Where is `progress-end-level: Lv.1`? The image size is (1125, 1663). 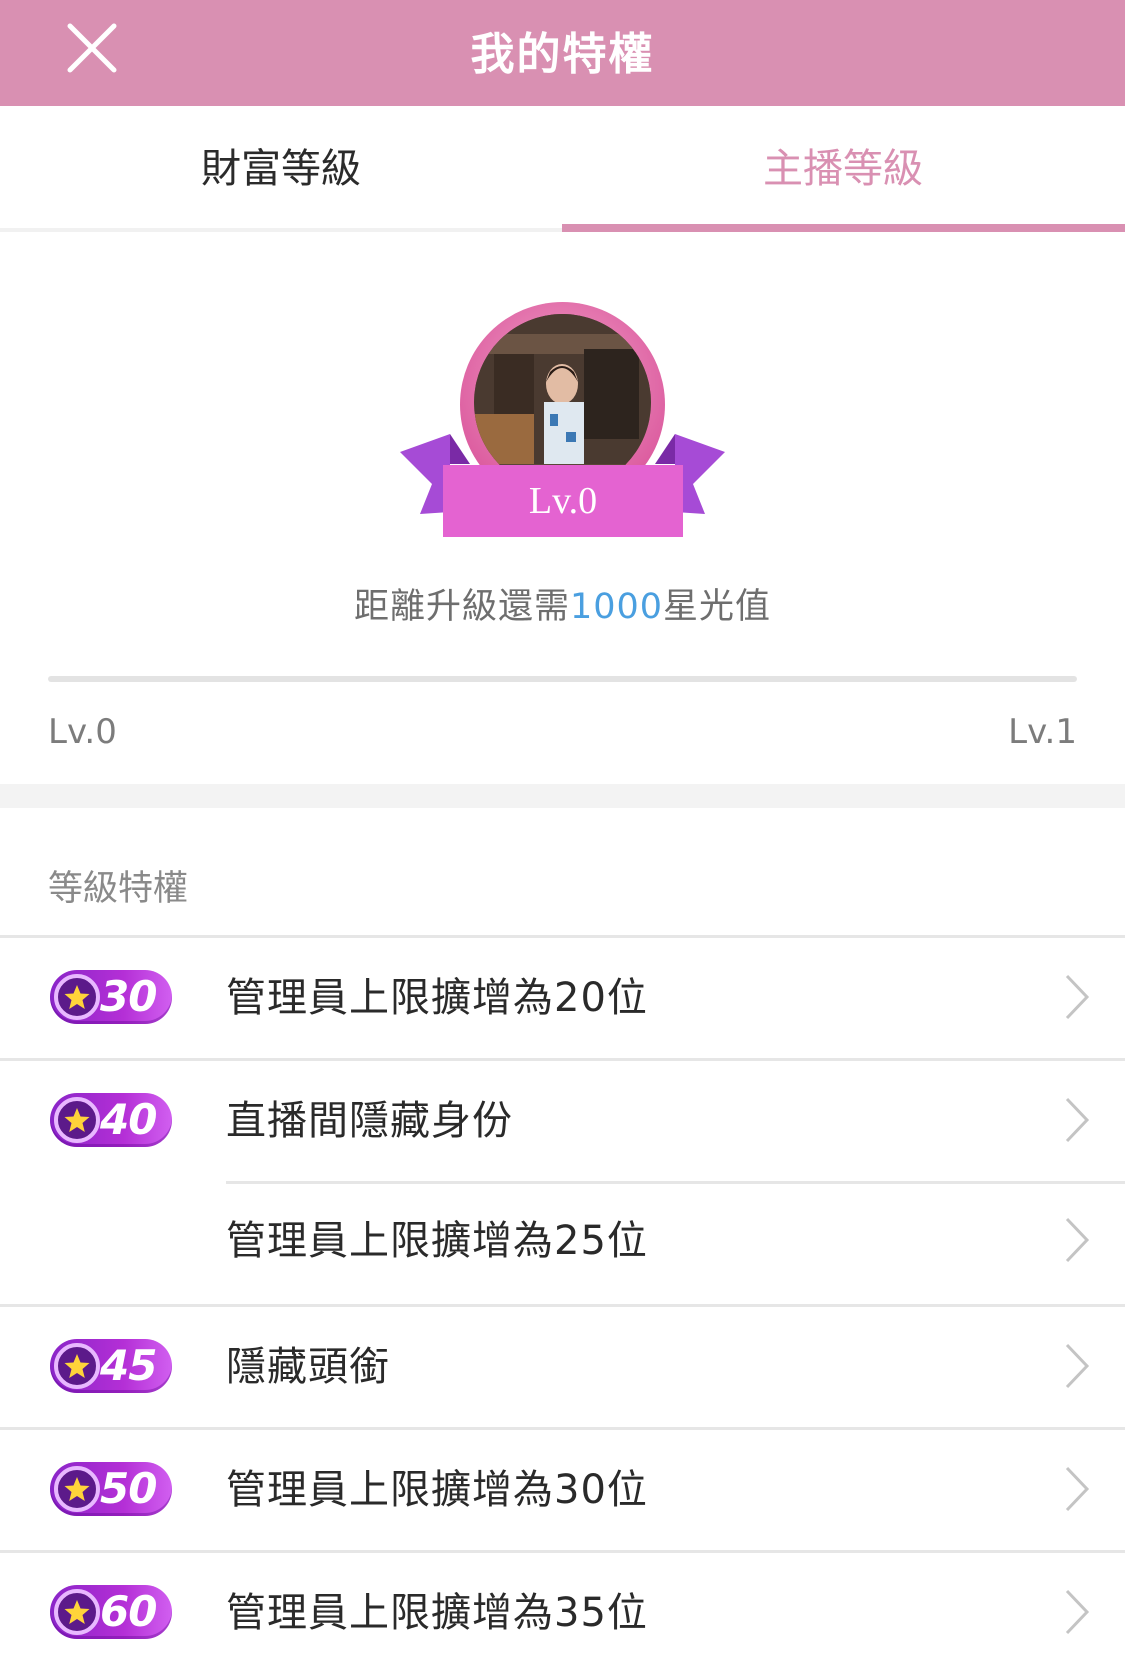 progress-end-level: Lv.1 is located at coordinates (1042, 732).